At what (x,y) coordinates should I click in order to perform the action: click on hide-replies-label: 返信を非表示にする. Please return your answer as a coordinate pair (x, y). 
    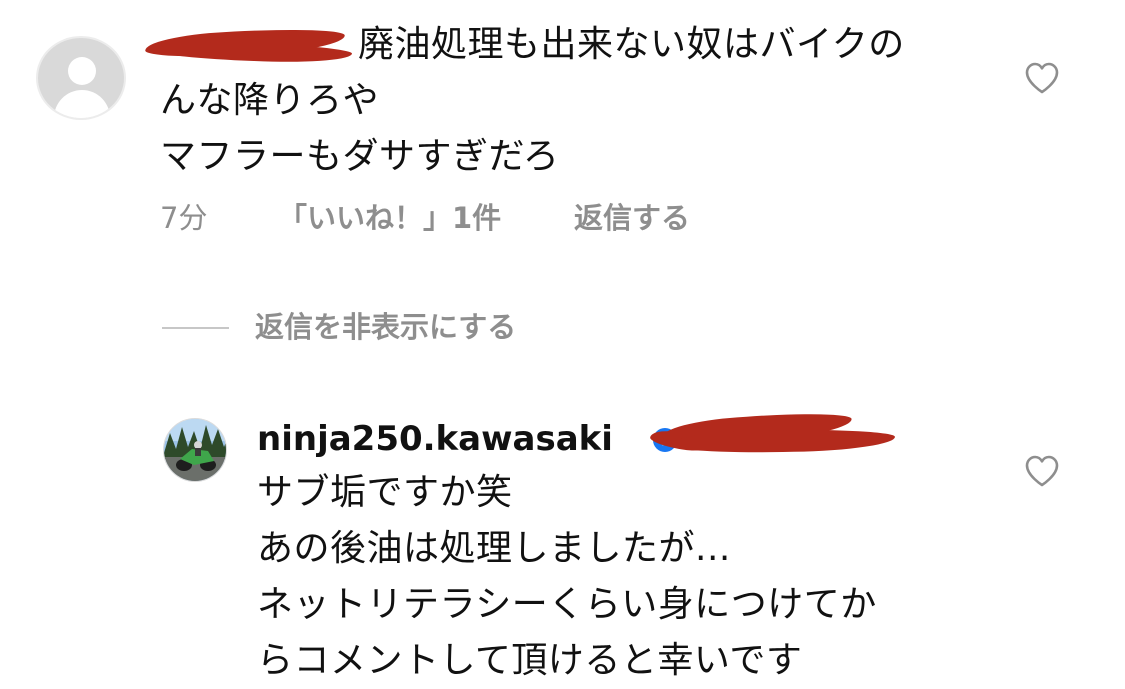
    Looking at the image, I should click on (386, 327).